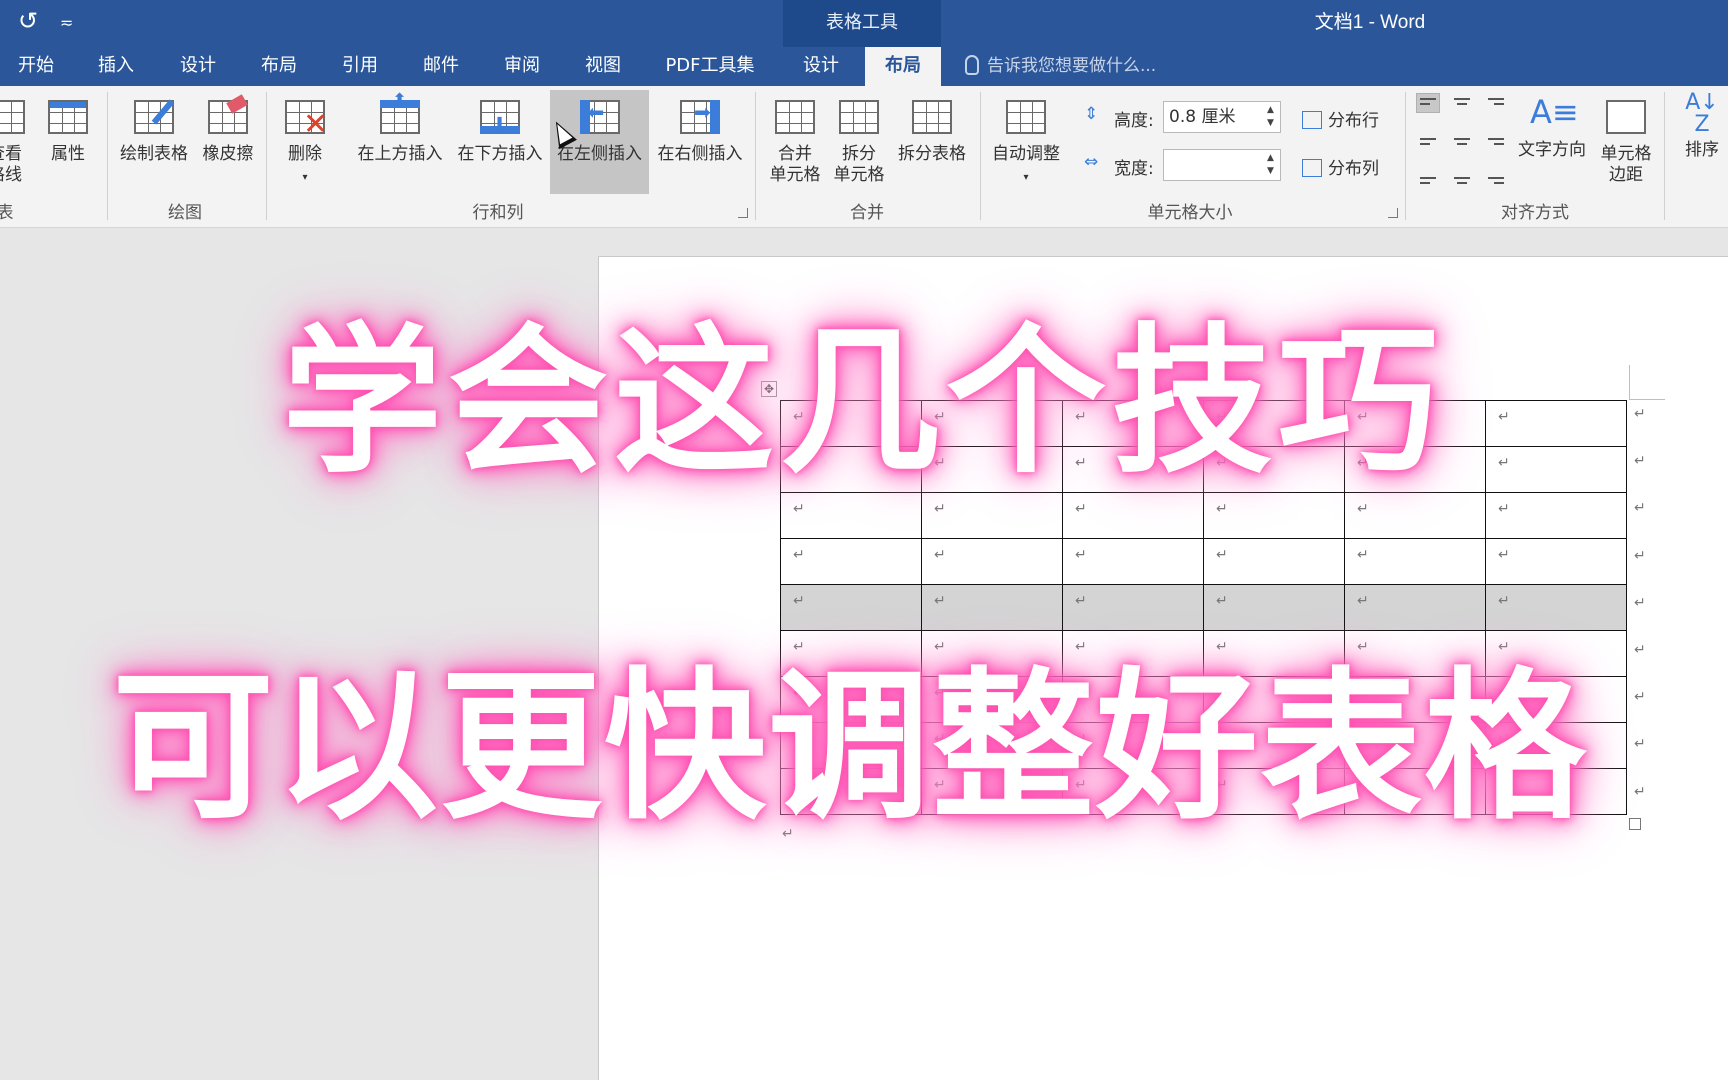  I want to click on split-cells-icon, so click(859, 117).